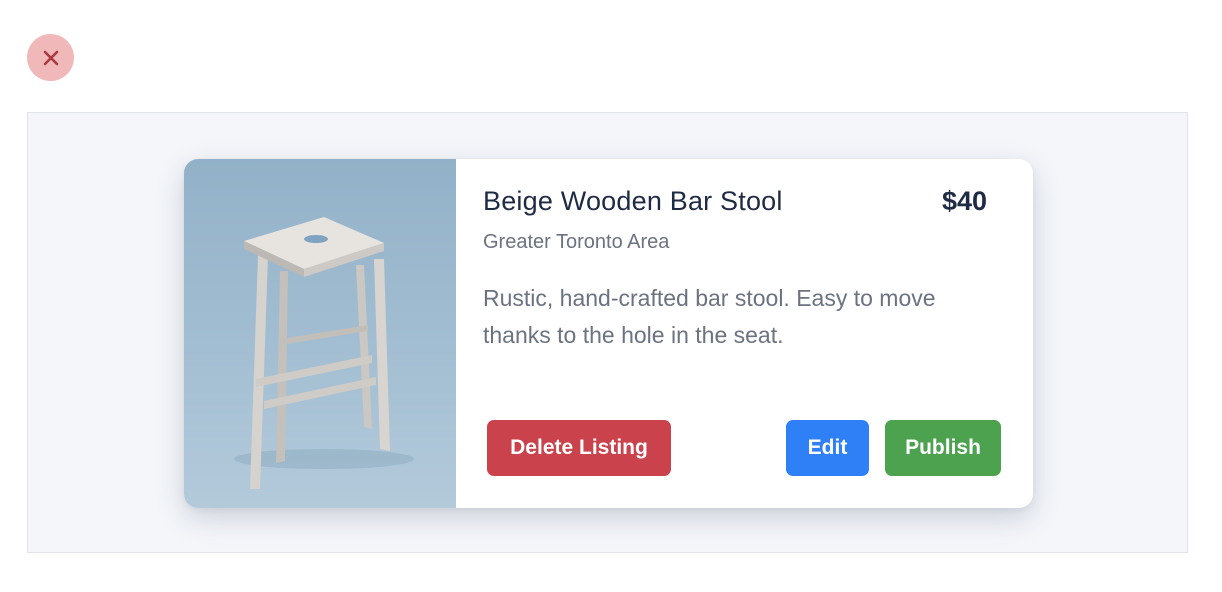 Image resolution: width=1222 pixels, height=592 pixels. What do you see at coordinates (579, 448) in the screenshot?
I see `delete-listing-button: Delete Listing` at bounding box center [579, 448].